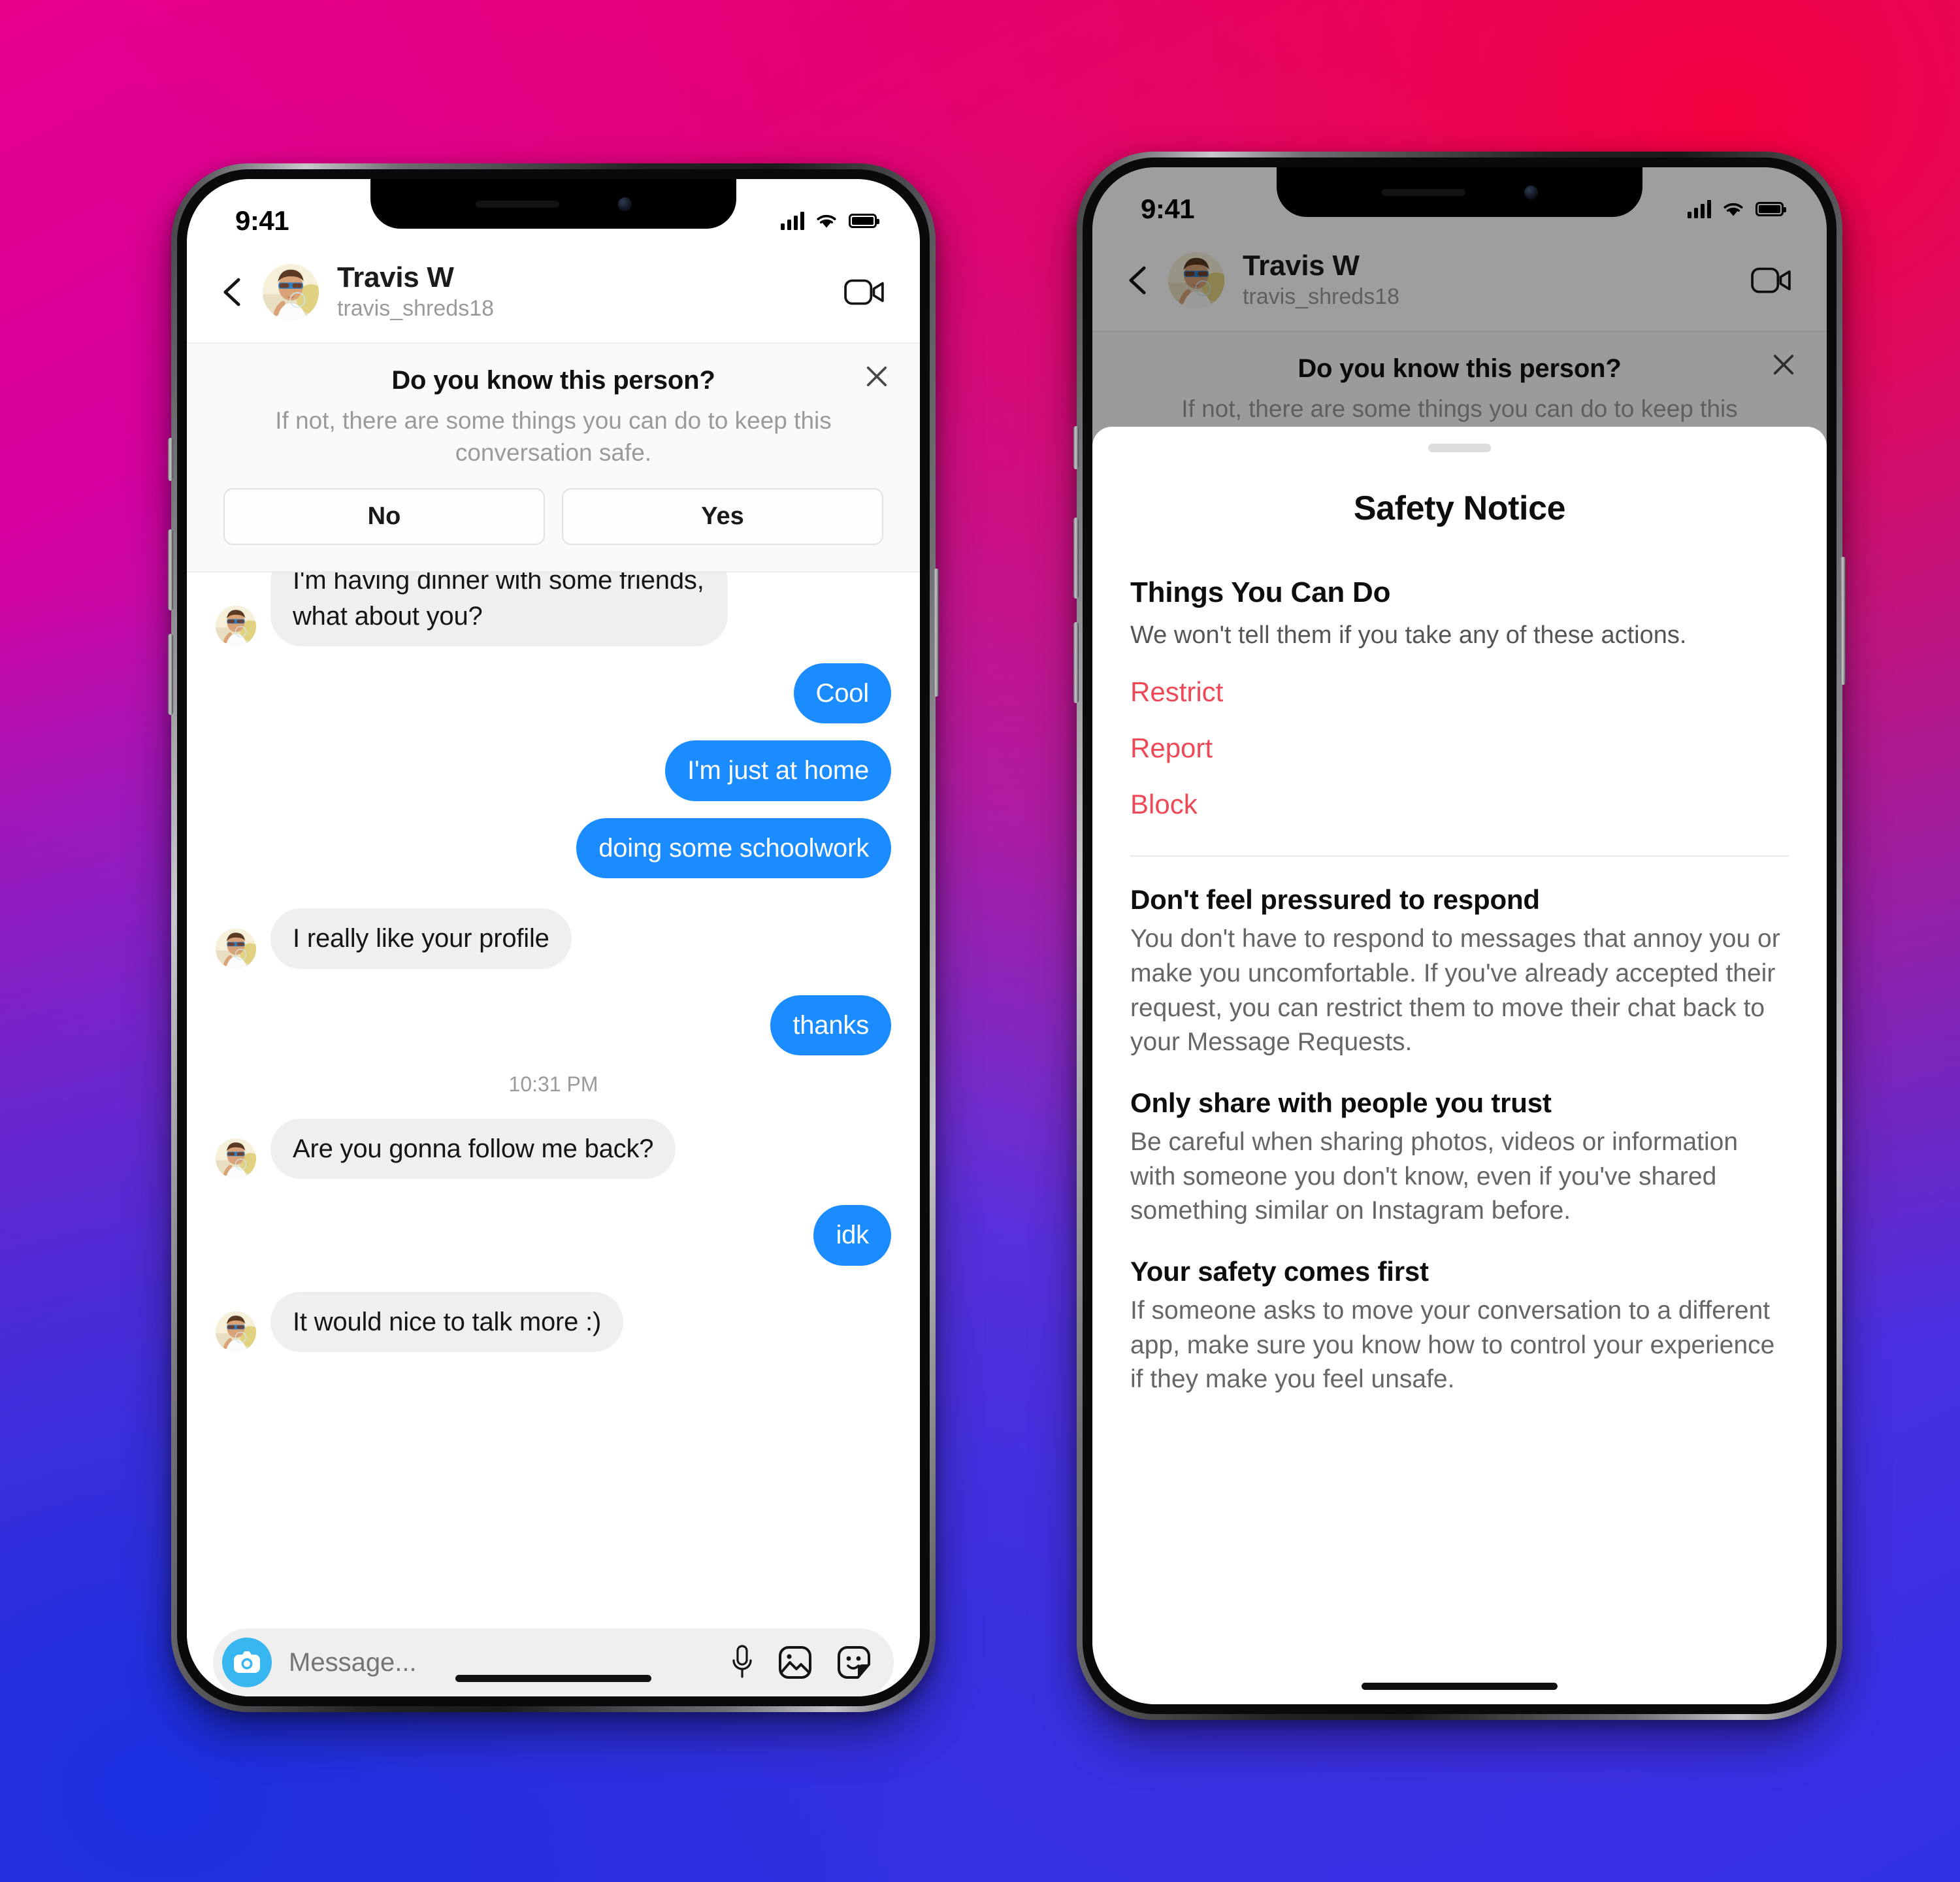 This screenshot has height=1882, width=1960. I want to click on message-composer, so click(553, 1655).